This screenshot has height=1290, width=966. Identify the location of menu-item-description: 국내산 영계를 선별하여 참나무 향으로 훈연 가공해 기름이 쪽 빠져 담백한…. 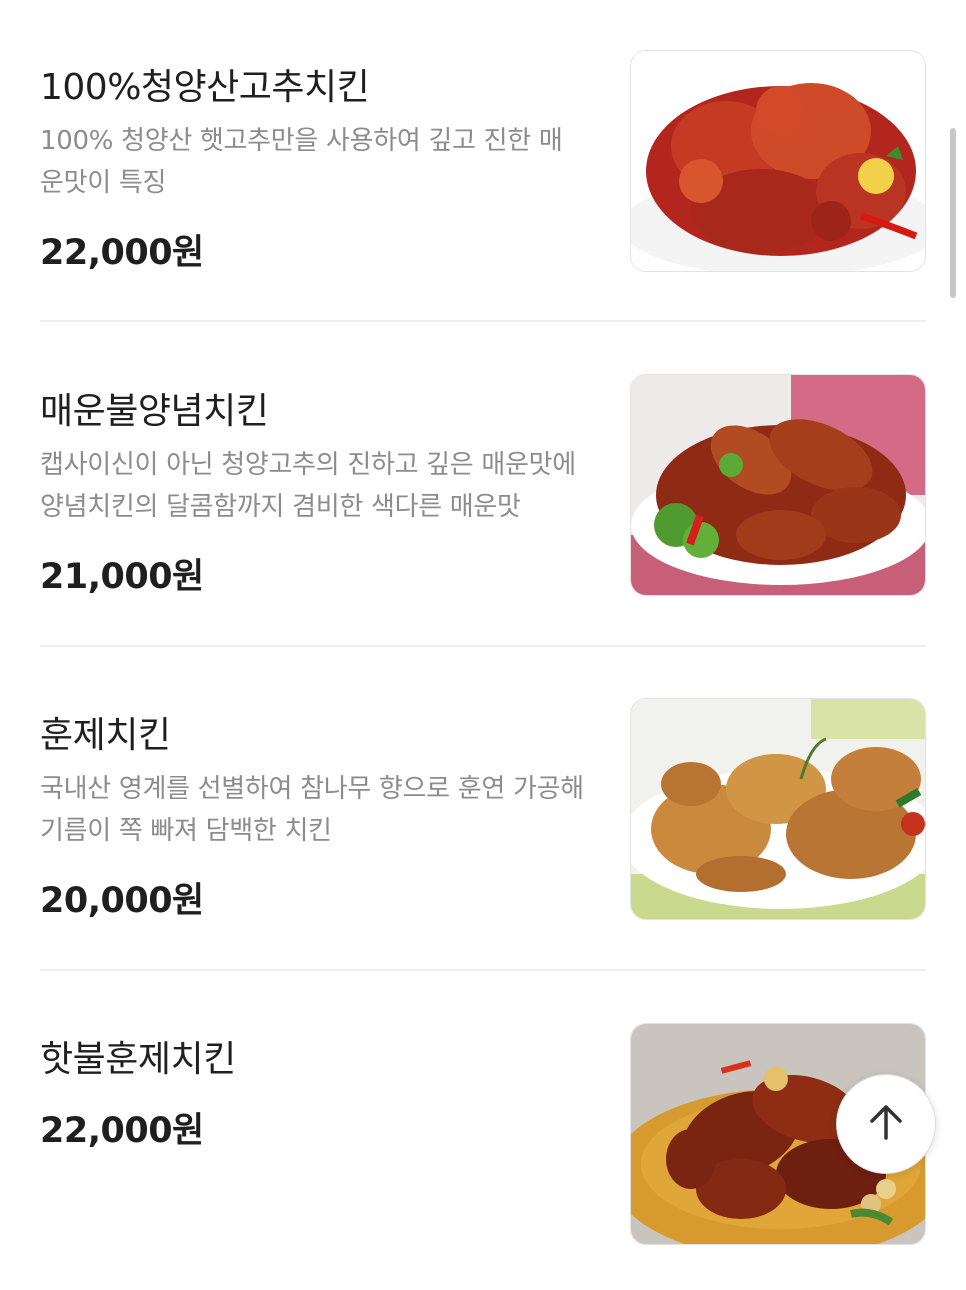
(312, 810).